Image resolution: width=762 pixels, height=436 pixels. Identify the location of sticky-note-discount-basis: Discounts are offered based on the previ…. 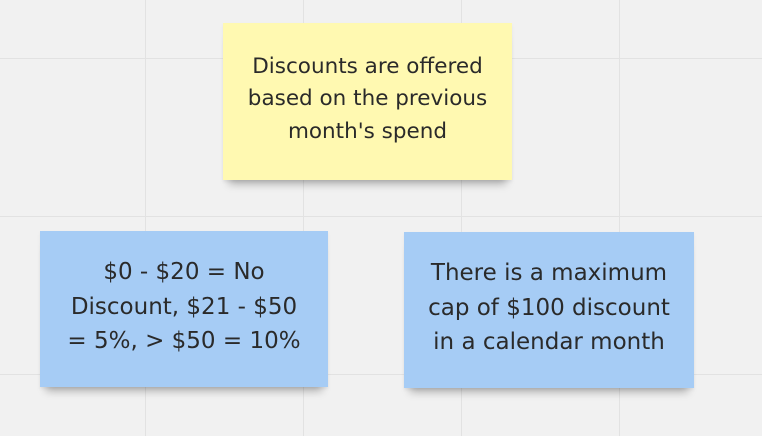
(367, 101).